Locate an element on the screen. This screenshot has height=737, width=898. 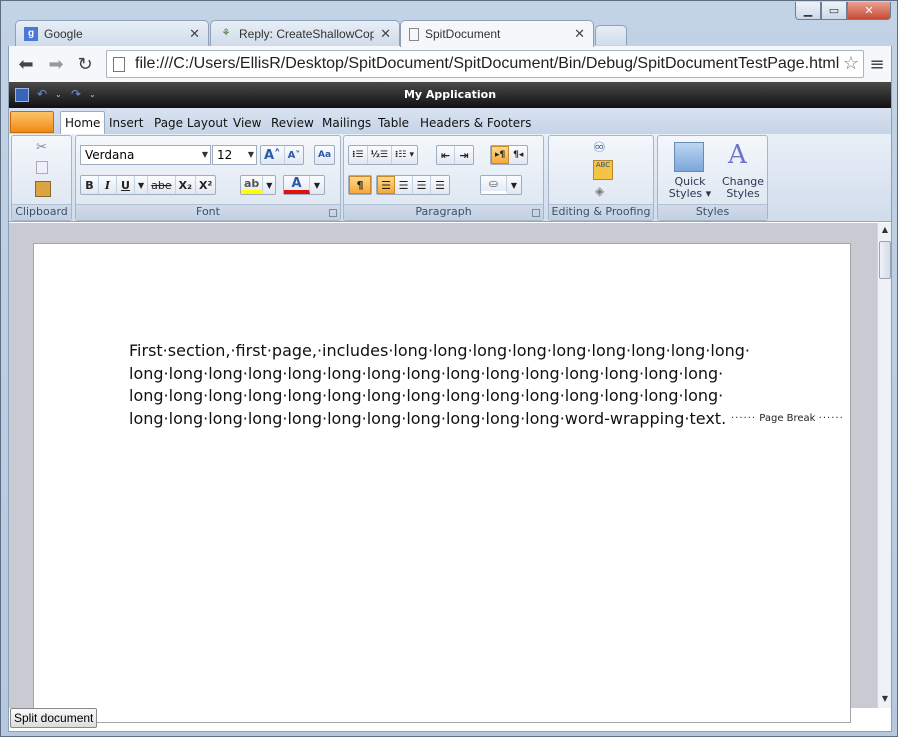
indent-buttons: ⇤ ⇥ is located at coordinates (455, 155).